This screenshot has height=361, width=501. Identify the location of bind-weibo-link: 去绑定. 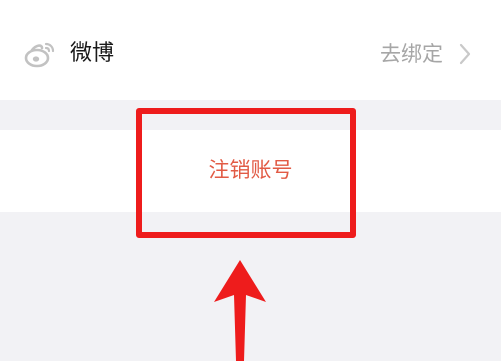
(411, 54).